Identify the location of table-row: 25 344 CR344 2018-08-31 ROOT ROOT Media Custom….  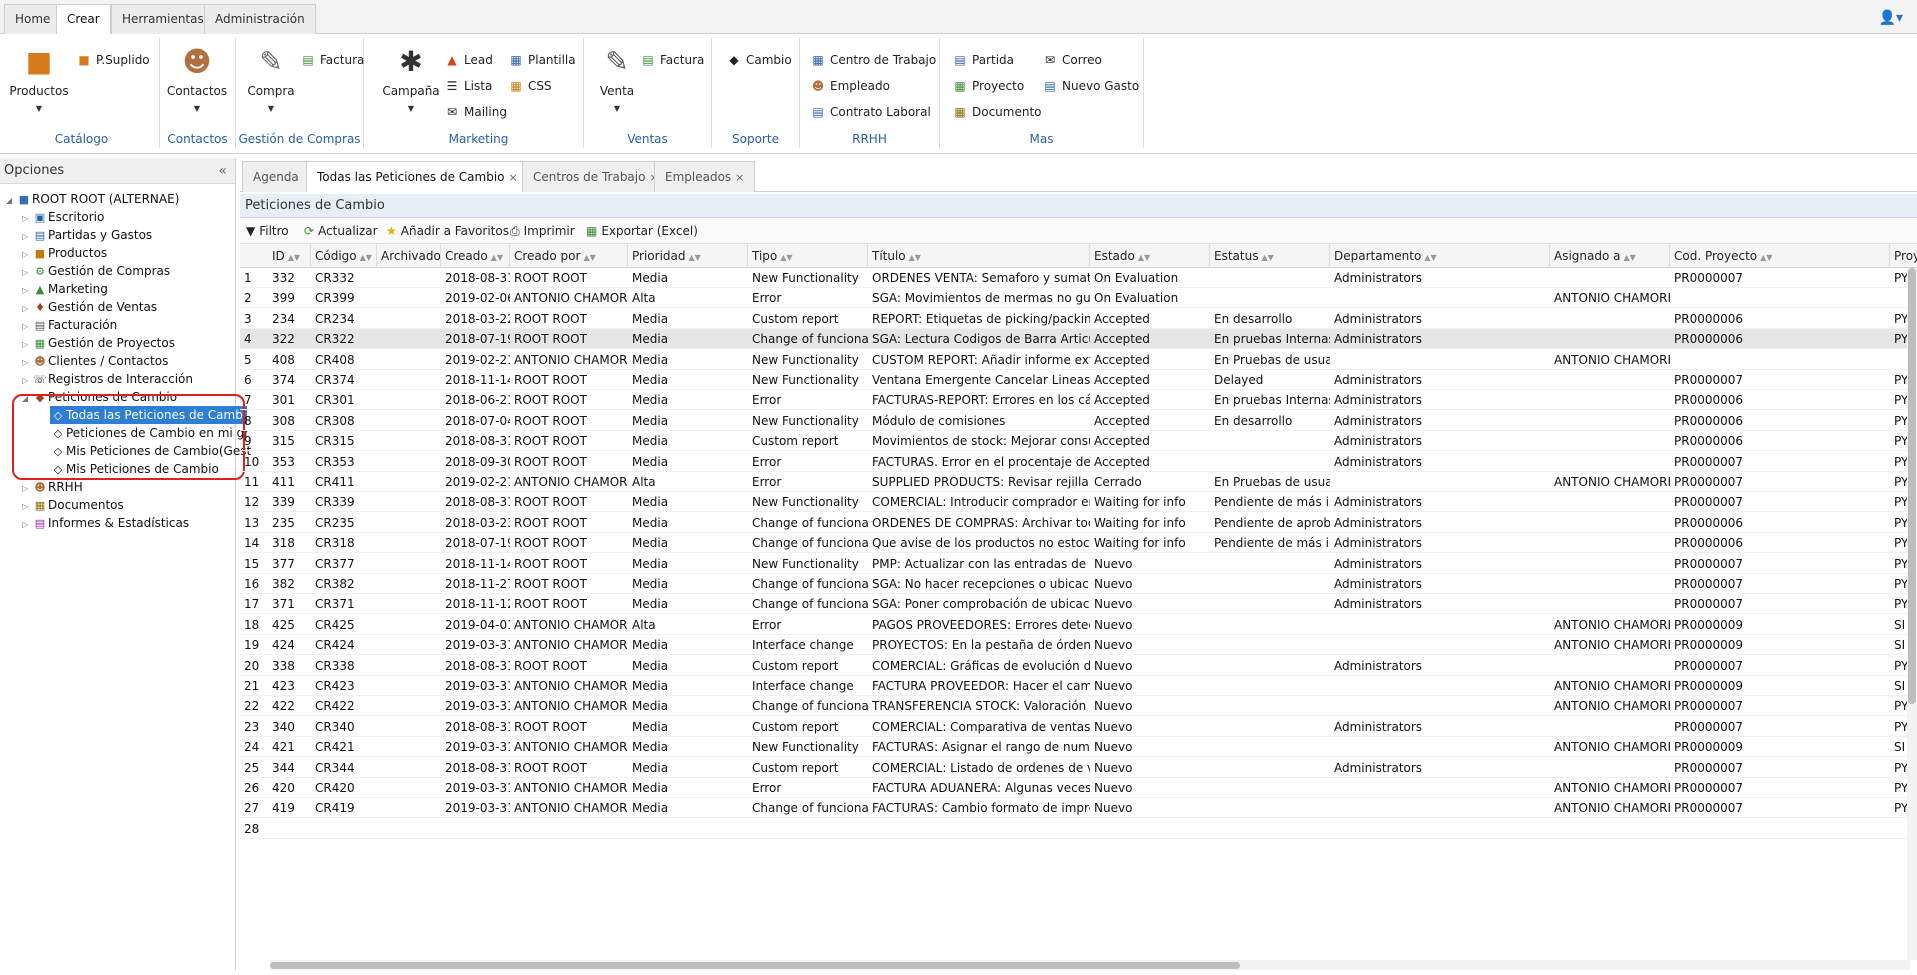
(1078, 768).